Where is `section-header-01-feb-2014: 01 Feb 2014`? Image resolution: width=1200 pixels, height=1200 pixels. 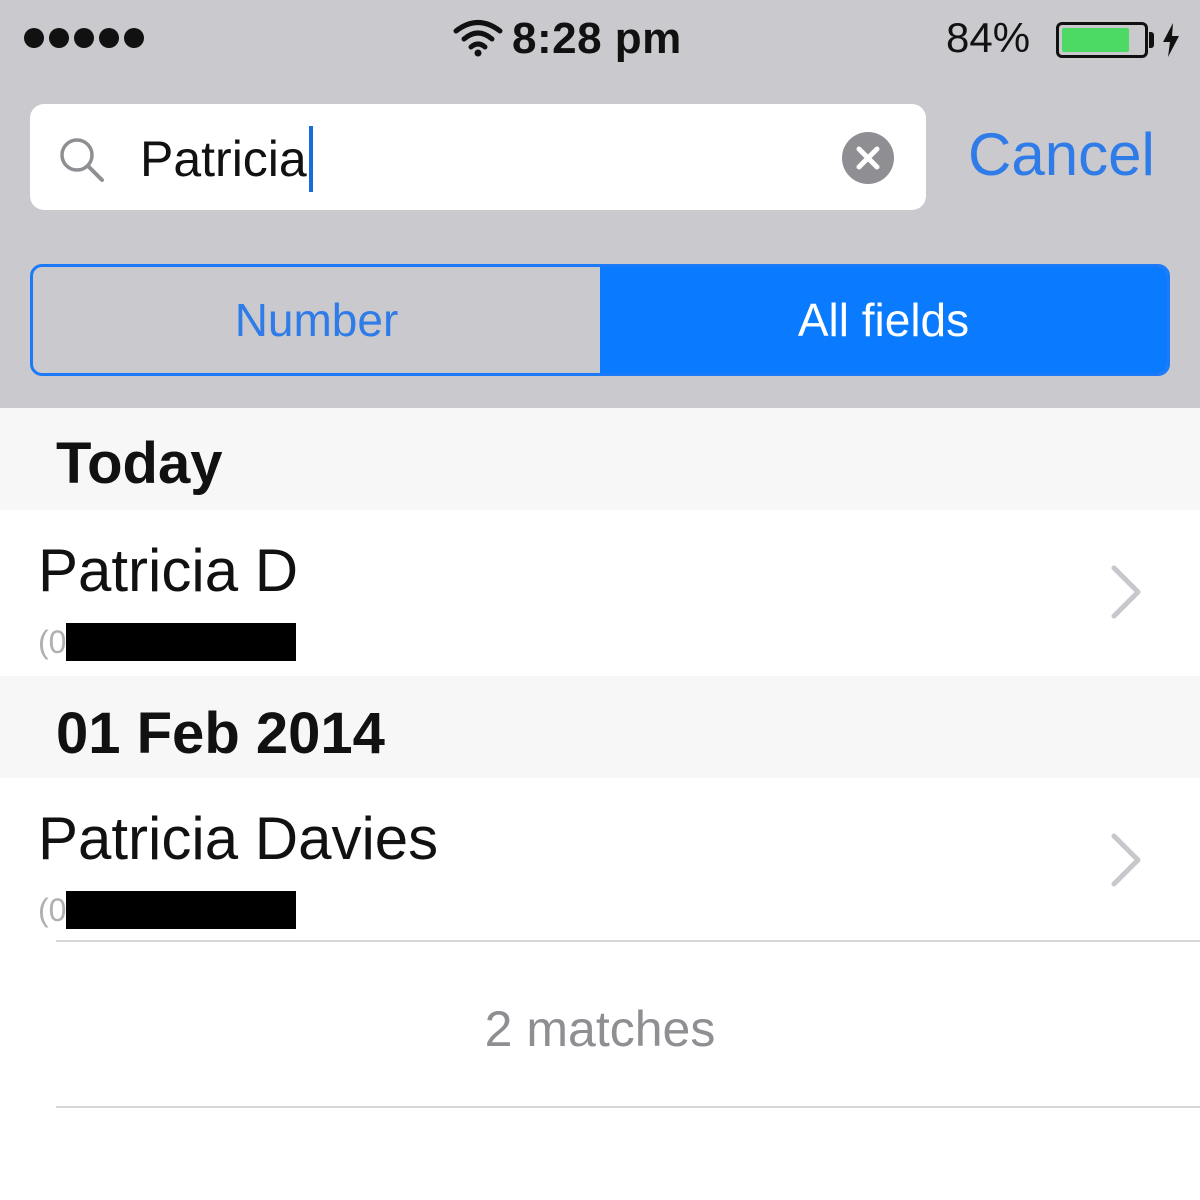 section-header-01-feb-2014: 01 Feb 2014 is located at coordinates (600, 727).